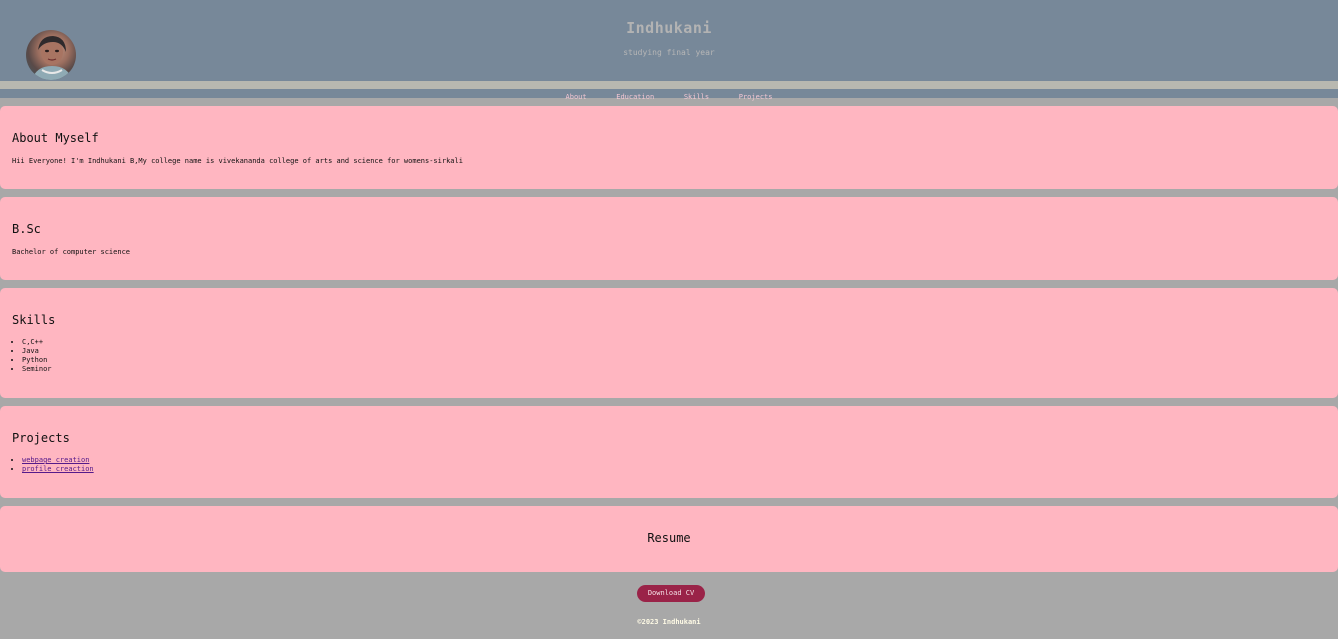  What do you see at coordinates (576, 97) in the screenshot?
I see `nav-link-about: About` at bounding box center [576, 97].